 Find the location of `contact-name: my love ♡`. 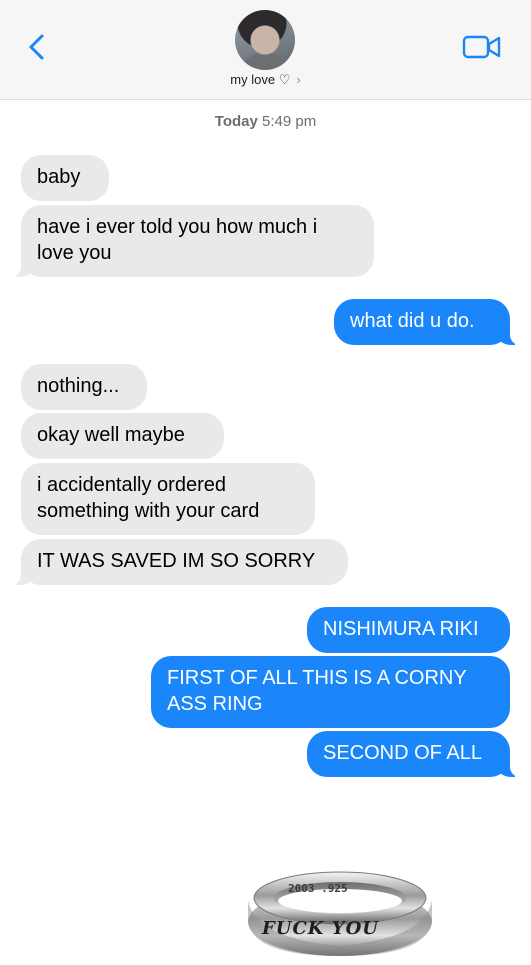

contact-name: my love ♡ is located at coordinates (260, 79).